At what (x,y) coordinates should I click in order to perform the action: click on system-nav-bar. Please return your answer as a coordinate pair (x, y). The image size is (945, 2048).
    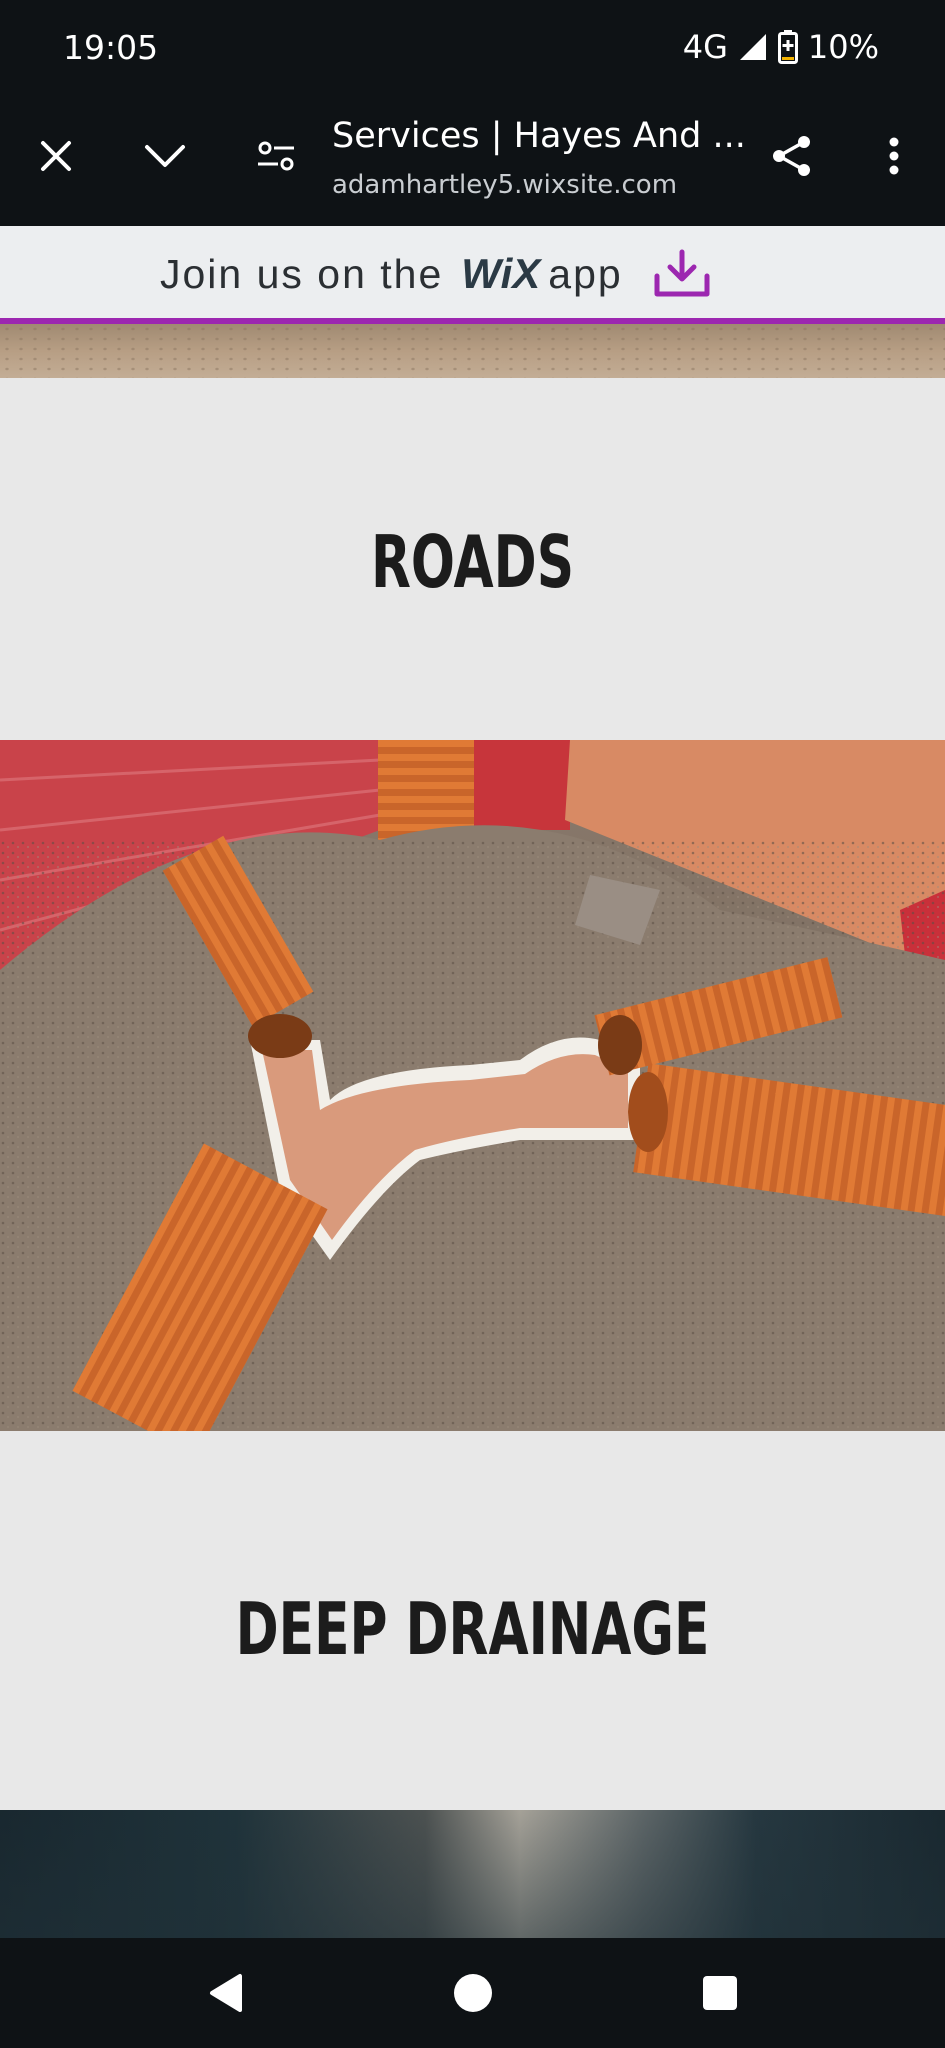
    Looking at the image, I should click on (472, 1993).